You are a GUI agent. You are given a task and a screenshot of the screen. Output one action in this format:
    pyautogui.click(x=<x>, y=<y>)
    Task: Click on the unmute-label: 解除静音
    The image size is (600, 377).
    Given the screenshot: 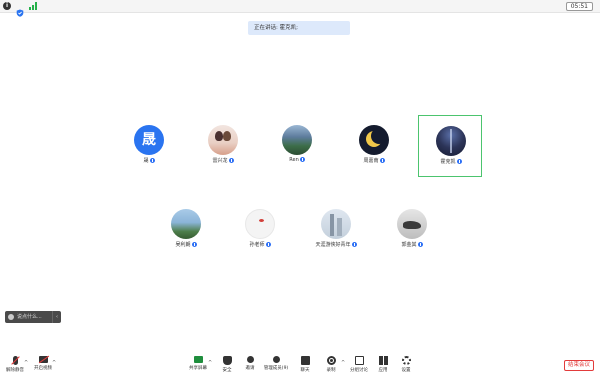 What is the action you would take?
    pyautogui.click(x=15, y=370)
    